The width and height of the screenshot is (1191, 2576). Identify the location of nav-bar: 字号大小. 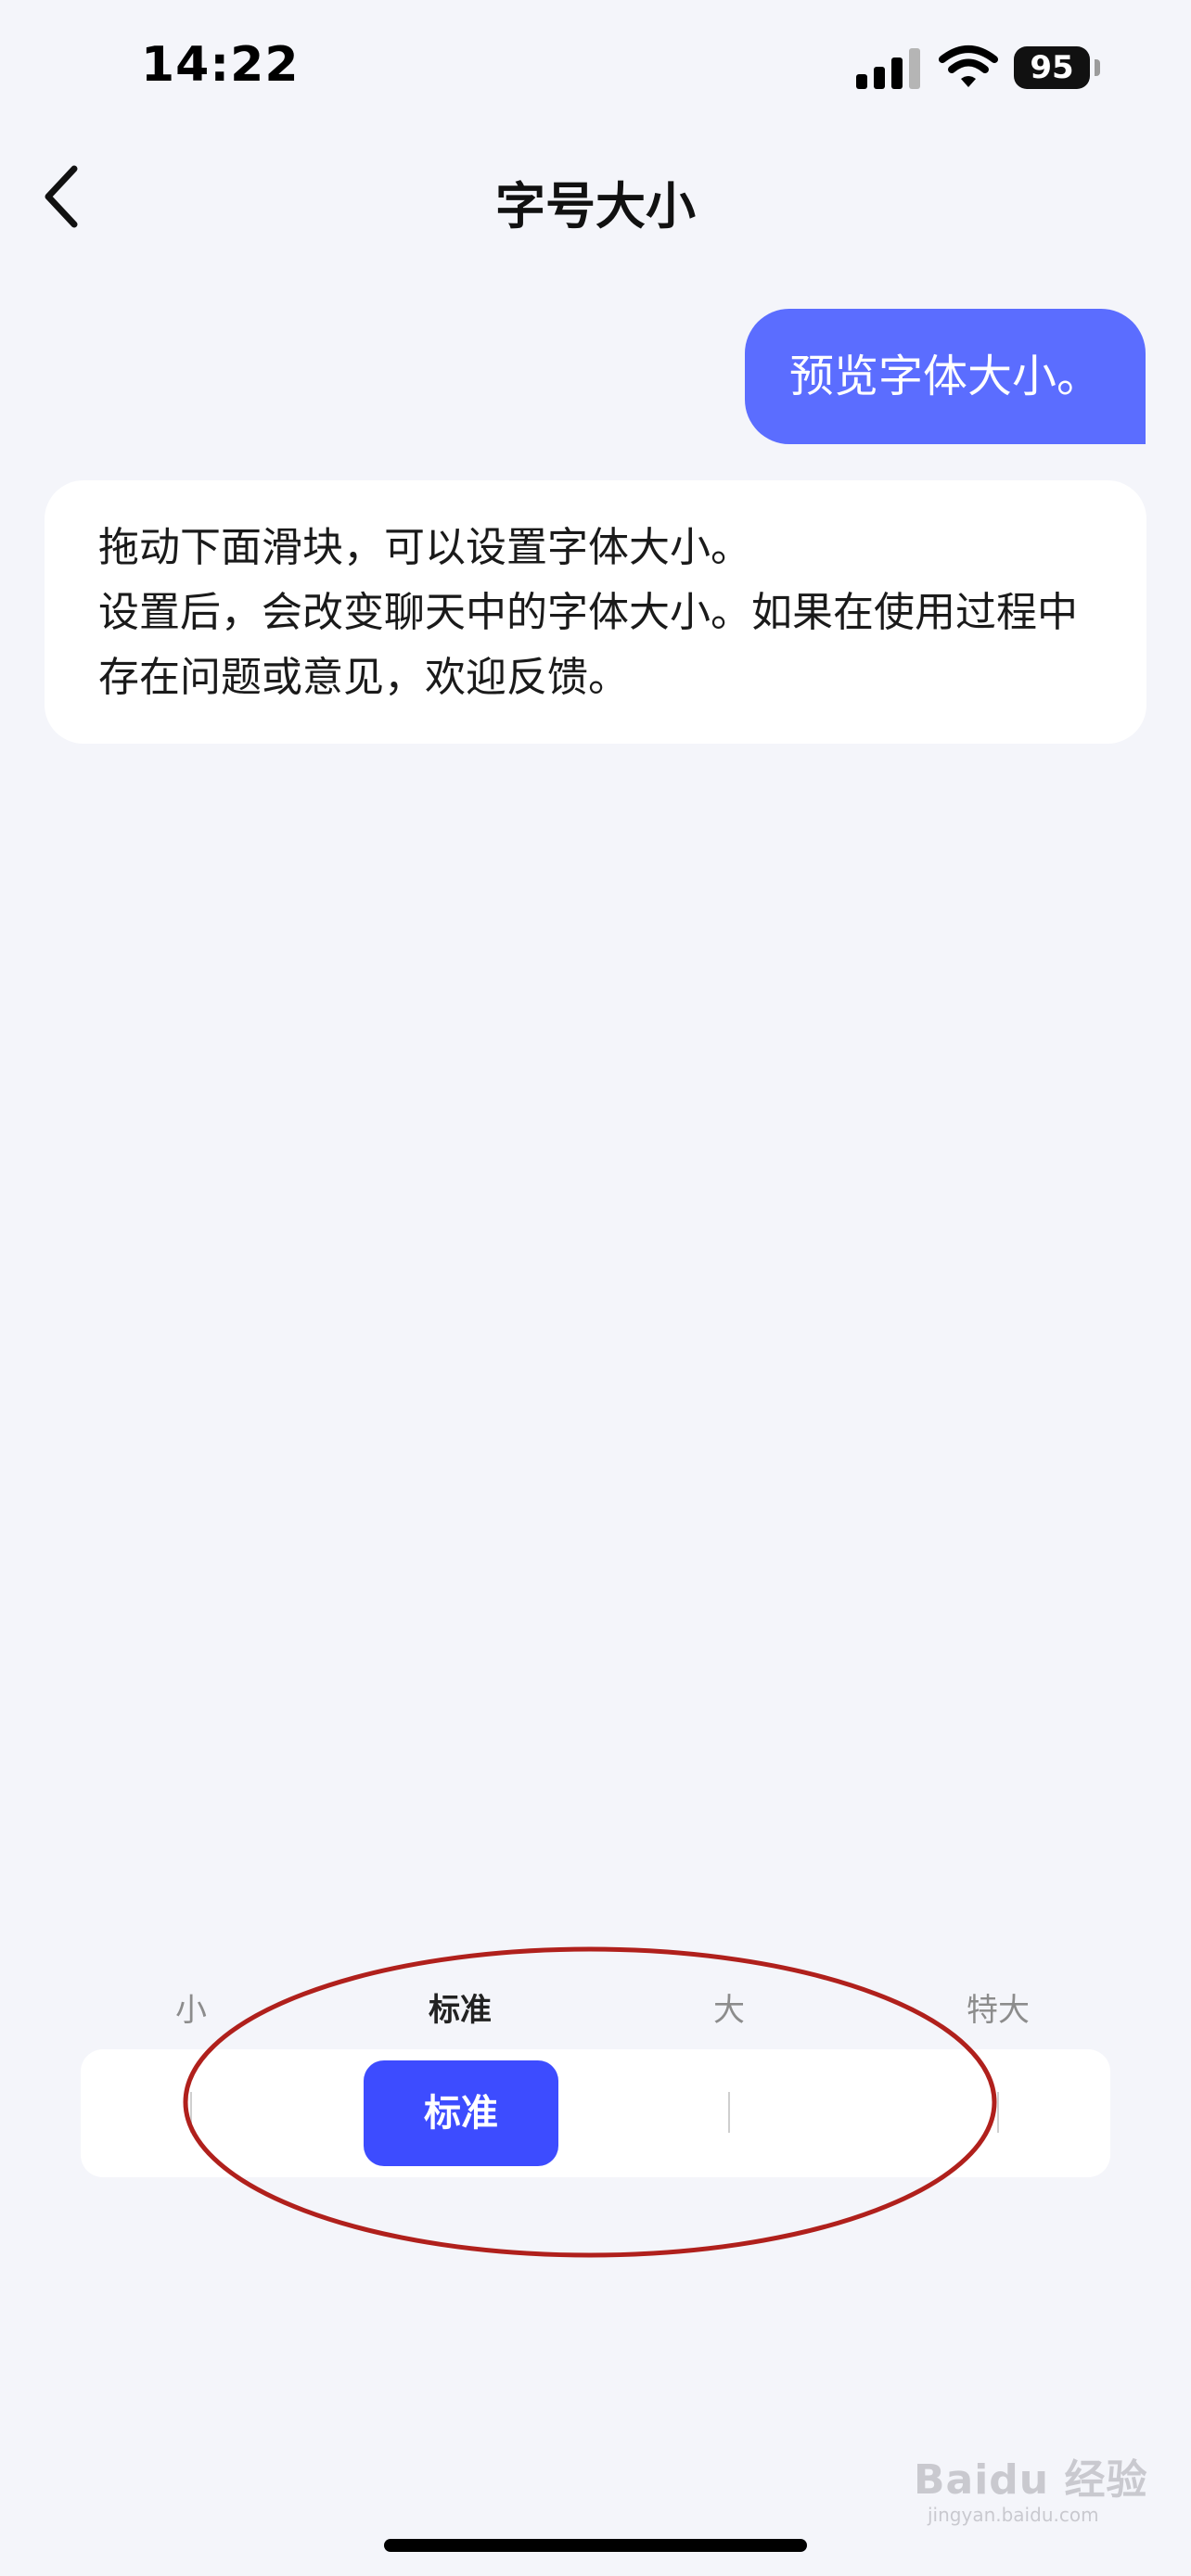
(595, 194).